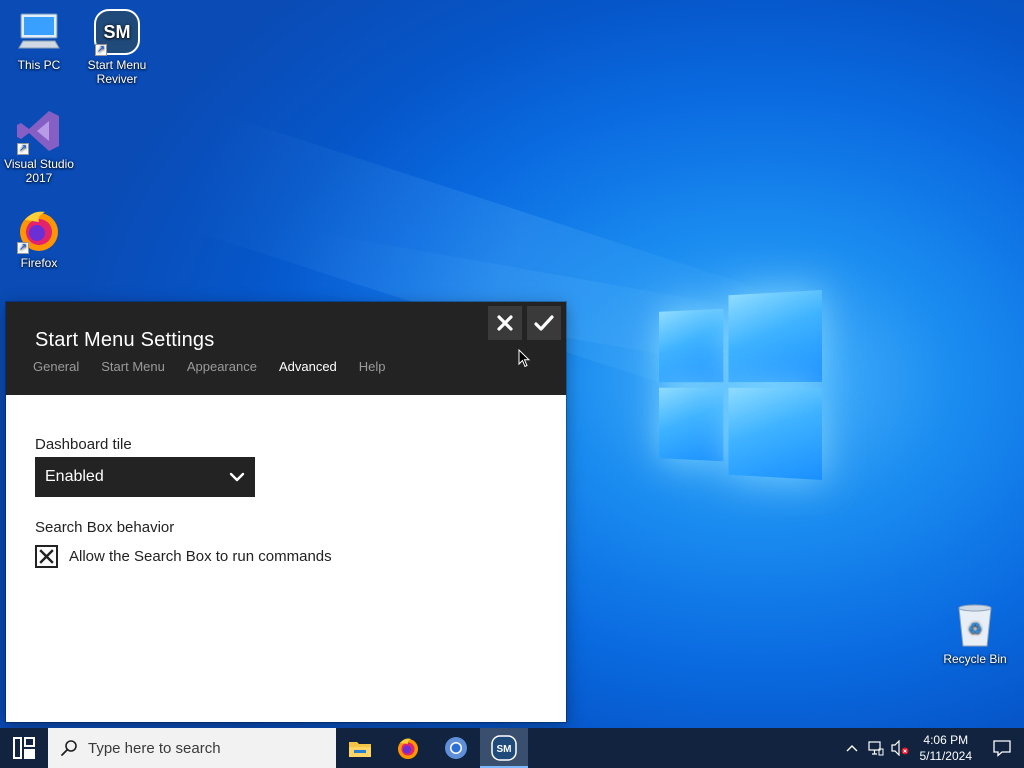 This screenshot has width=1024, height=768. I want to click on taskbar-firefox, so click(408, 748).